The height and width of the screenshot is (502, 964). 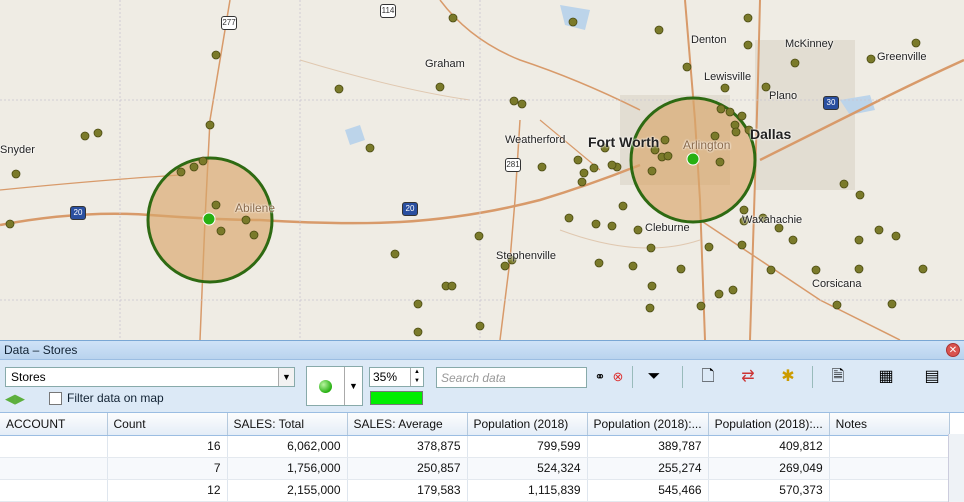 I want to click on back-arrow-icon: ◀, so click(x=10, y=398).